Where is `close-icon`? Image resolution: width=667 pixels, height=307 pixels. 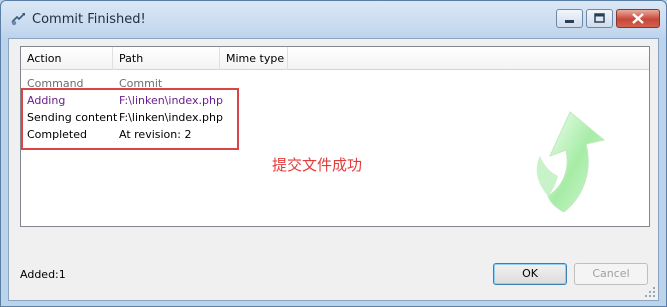 close-icon is located at coordinates (638, 18).